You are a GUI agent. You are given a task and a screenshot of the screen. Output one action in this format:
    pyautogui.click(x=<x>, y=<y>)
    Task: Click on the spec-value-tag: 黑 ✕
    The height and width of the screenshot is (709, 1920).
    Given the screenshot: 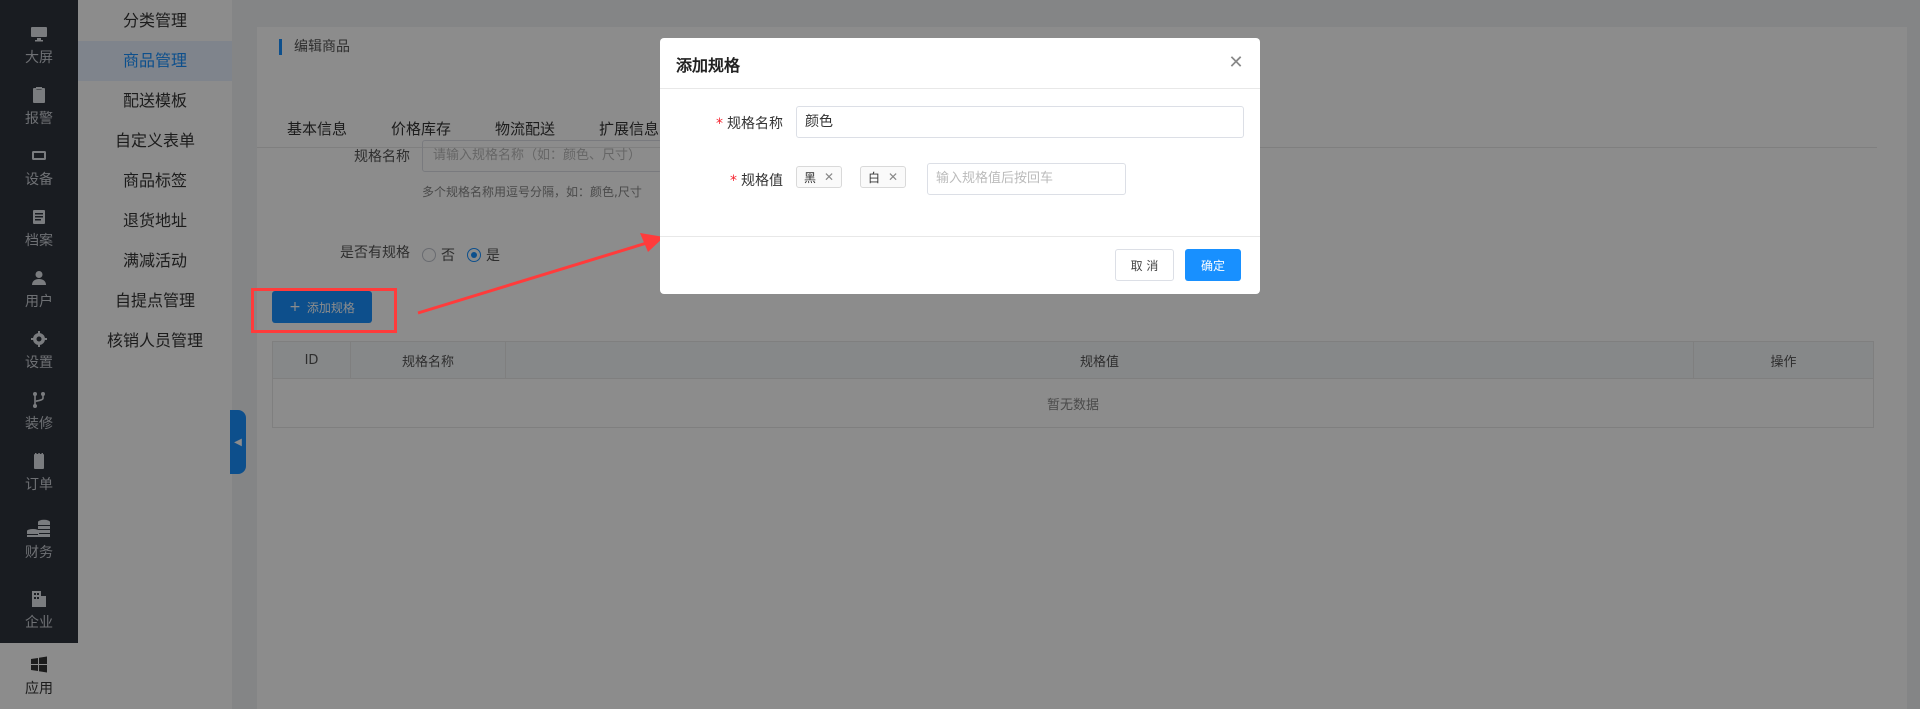 What is the action you would take?
    pyautogui.click(x=819, y=177)
    